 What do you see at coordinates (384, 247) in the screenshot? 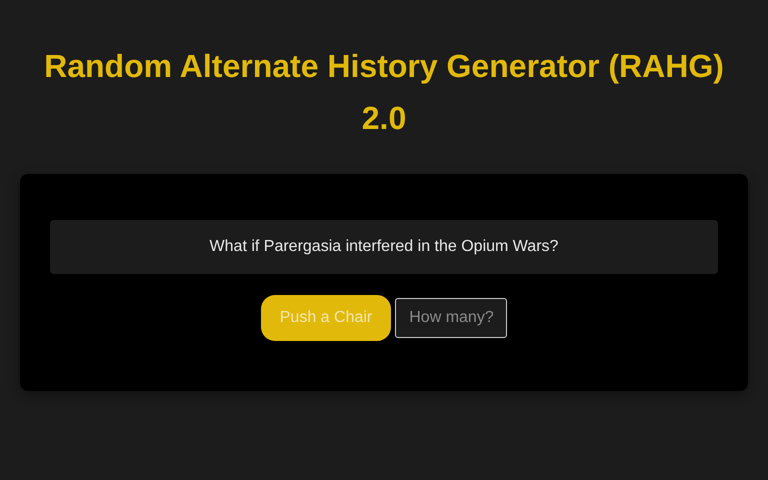
I see `question-text: What if Parergasia interfered in the Opium Wars?` at bounding box center [384, 247].